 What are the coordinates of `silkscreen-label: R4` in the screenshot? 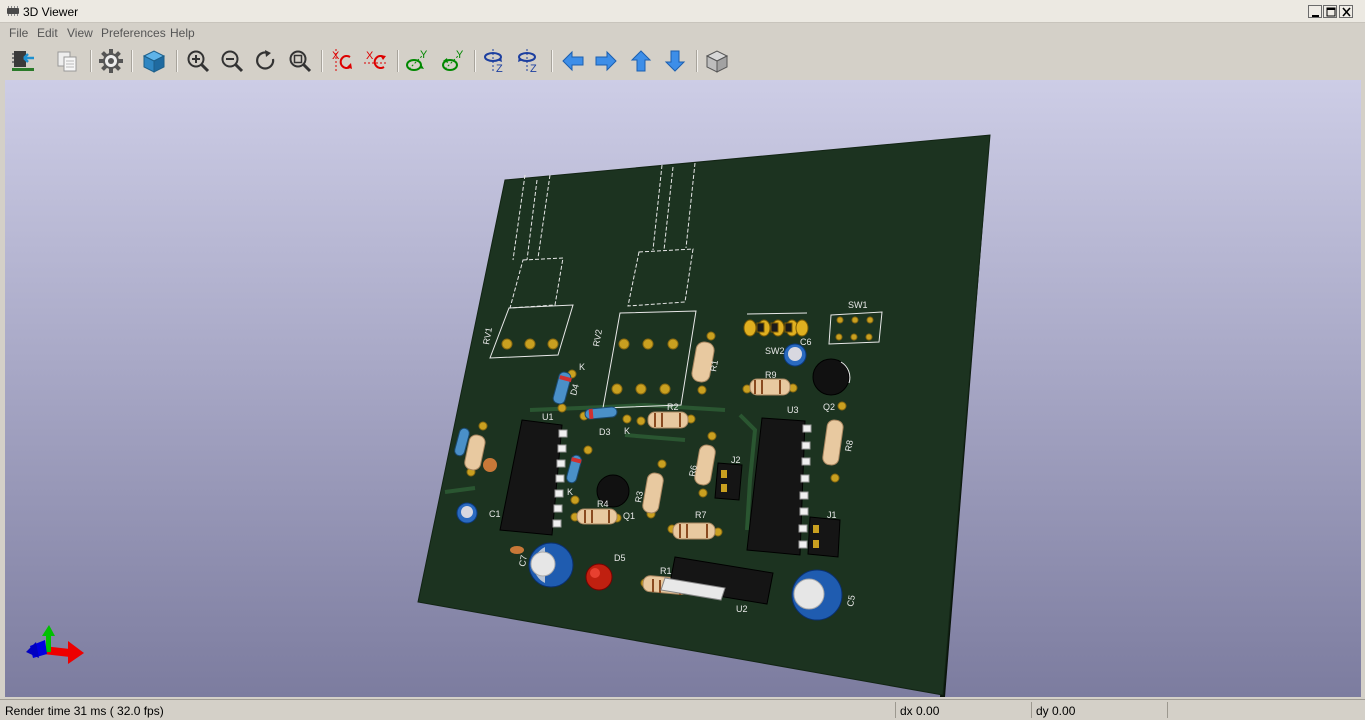 It's located at (603, 504).